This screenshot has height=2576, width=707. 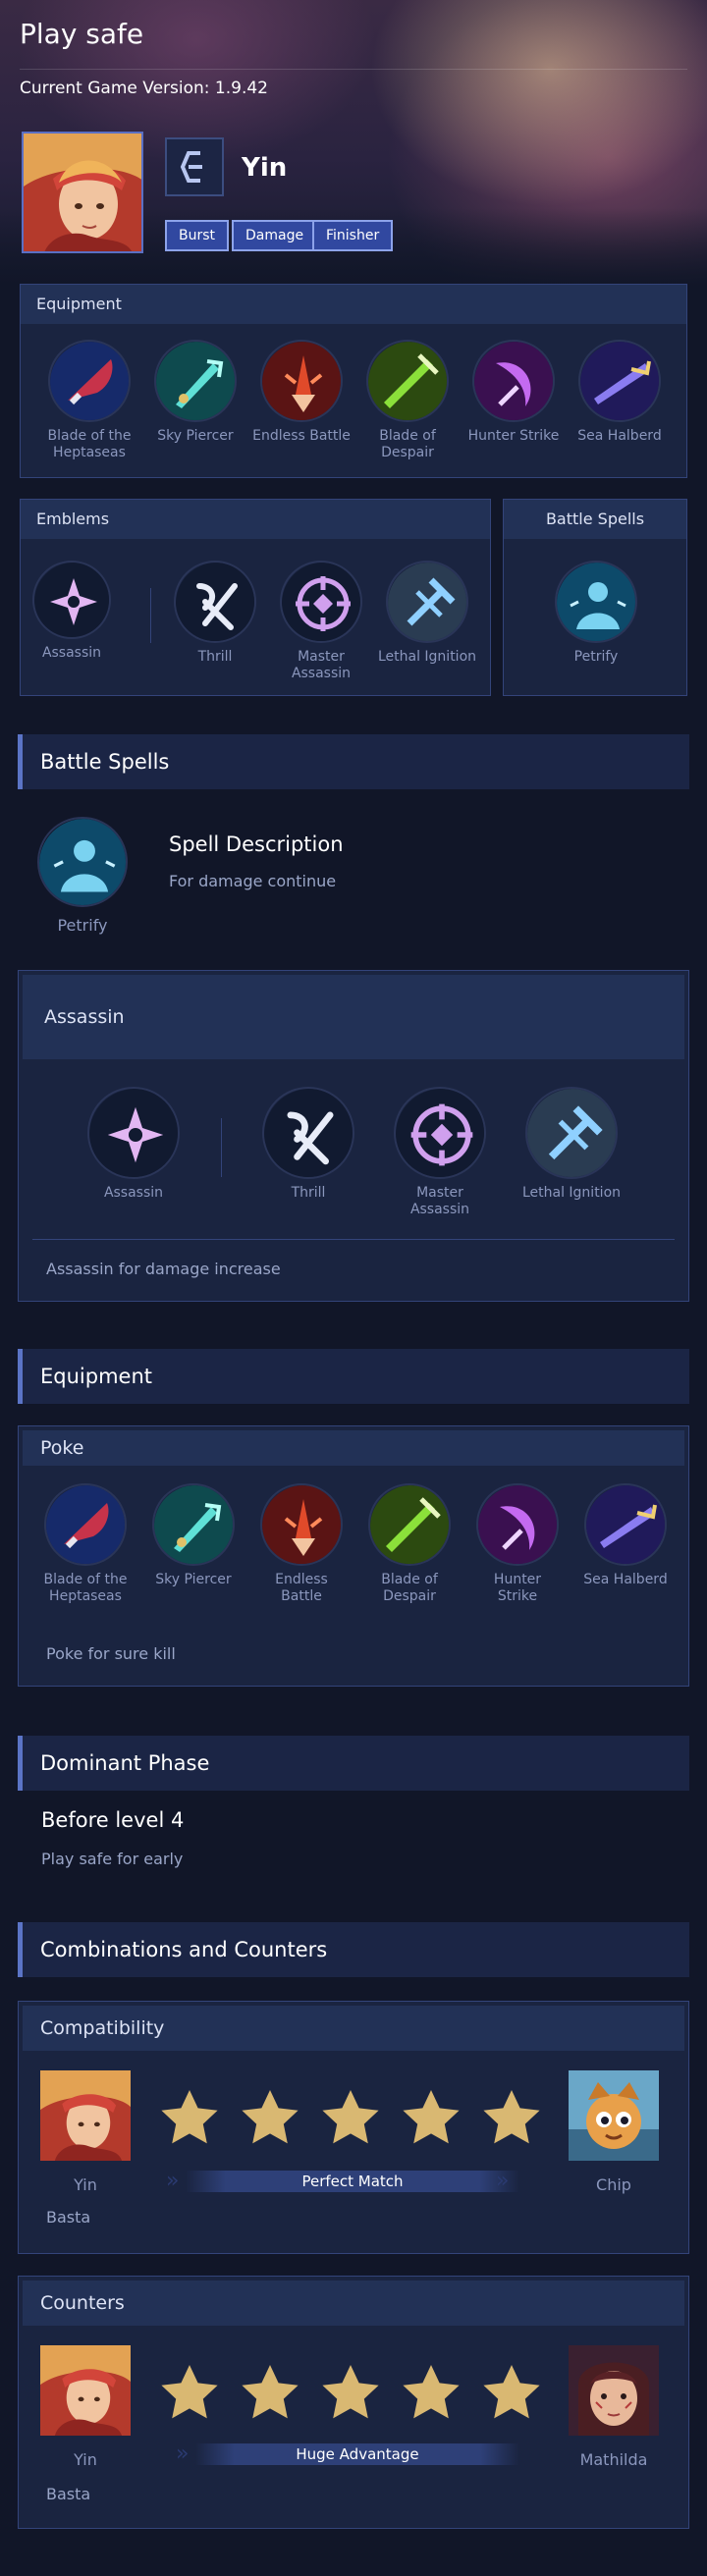 I want to click on hero-portrait, so click(x=82, y=192).